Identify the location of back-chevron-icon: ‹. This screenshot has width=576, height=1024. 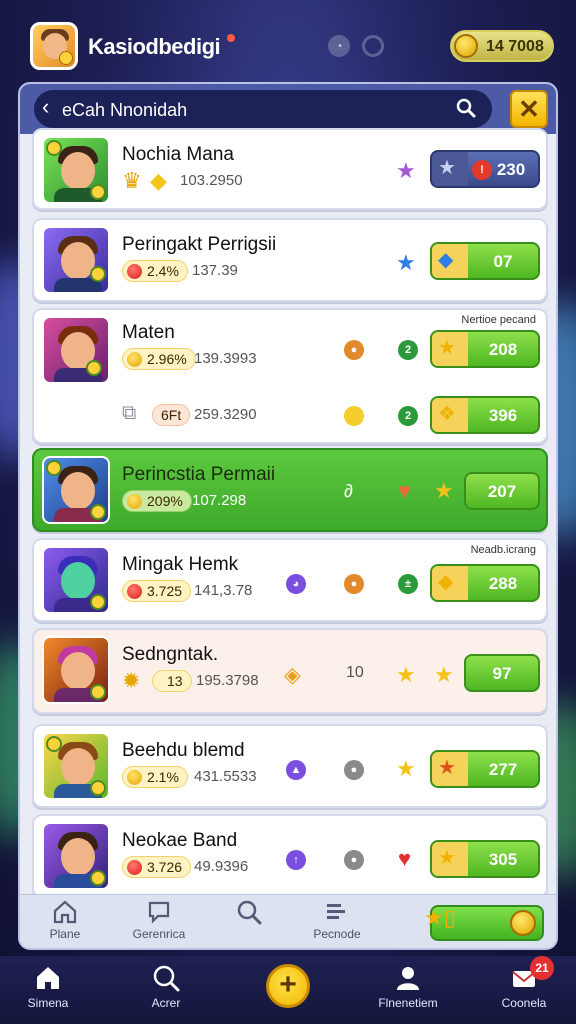
(45, 107).